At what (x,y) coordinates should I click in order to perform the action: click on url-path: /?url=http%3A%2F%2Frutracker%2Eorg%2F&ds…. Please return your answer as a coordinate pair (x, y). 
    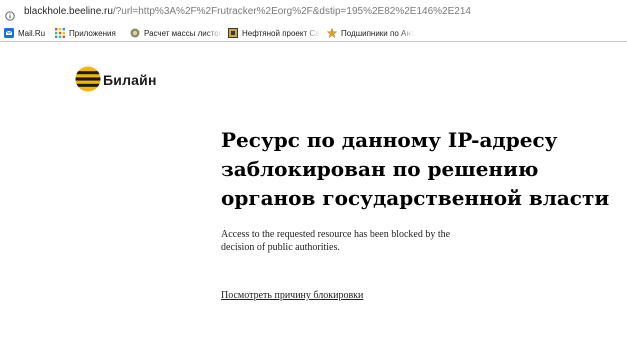
    Looking at the image, I should click on (291, 11).